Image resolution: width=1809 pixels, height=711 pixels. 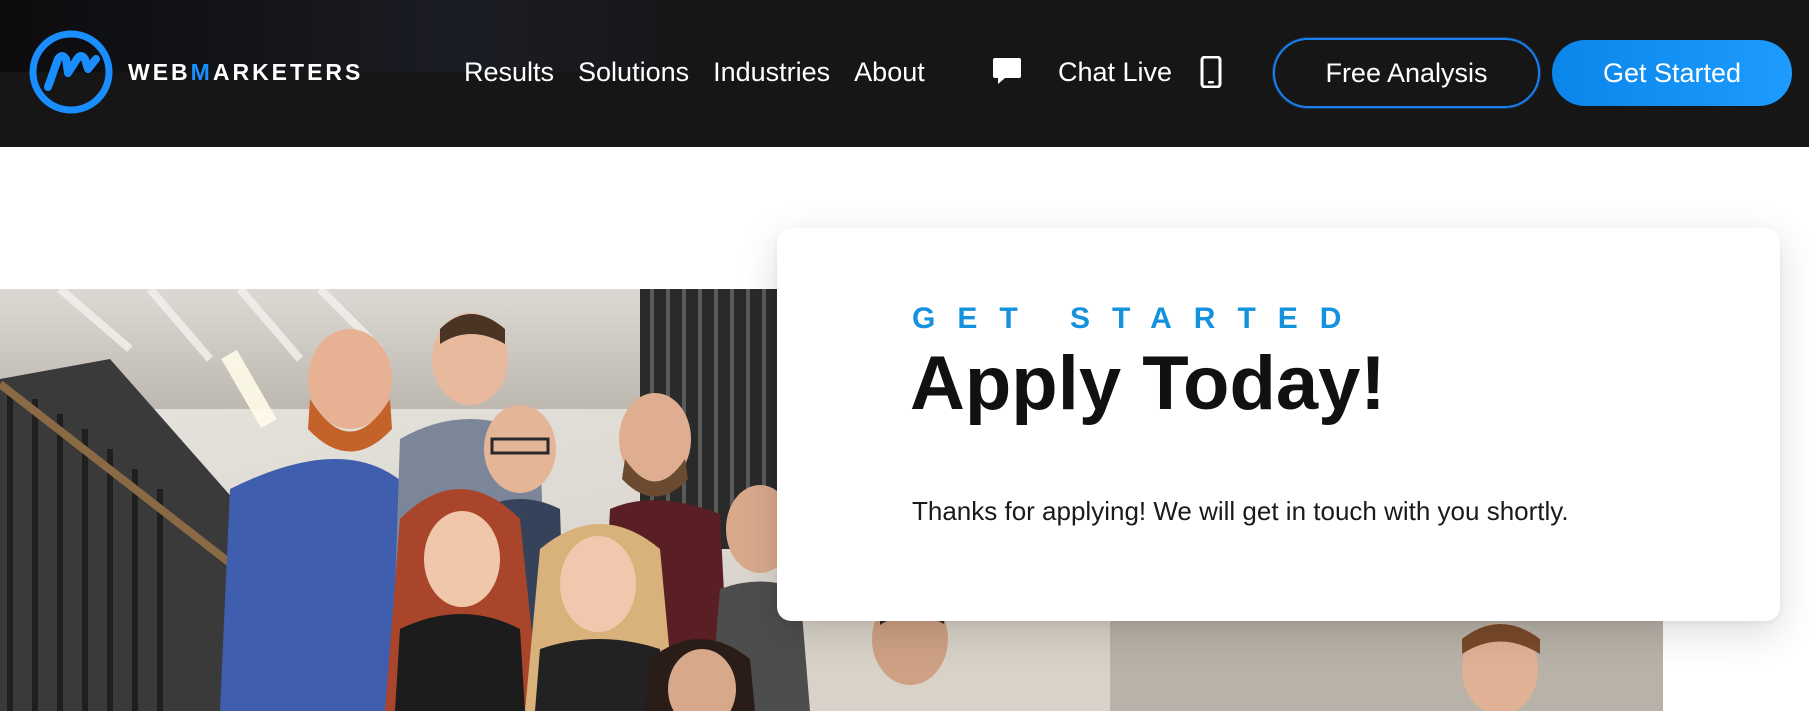 I want to click on nav-item-about: About, so click(x=889, y=72).